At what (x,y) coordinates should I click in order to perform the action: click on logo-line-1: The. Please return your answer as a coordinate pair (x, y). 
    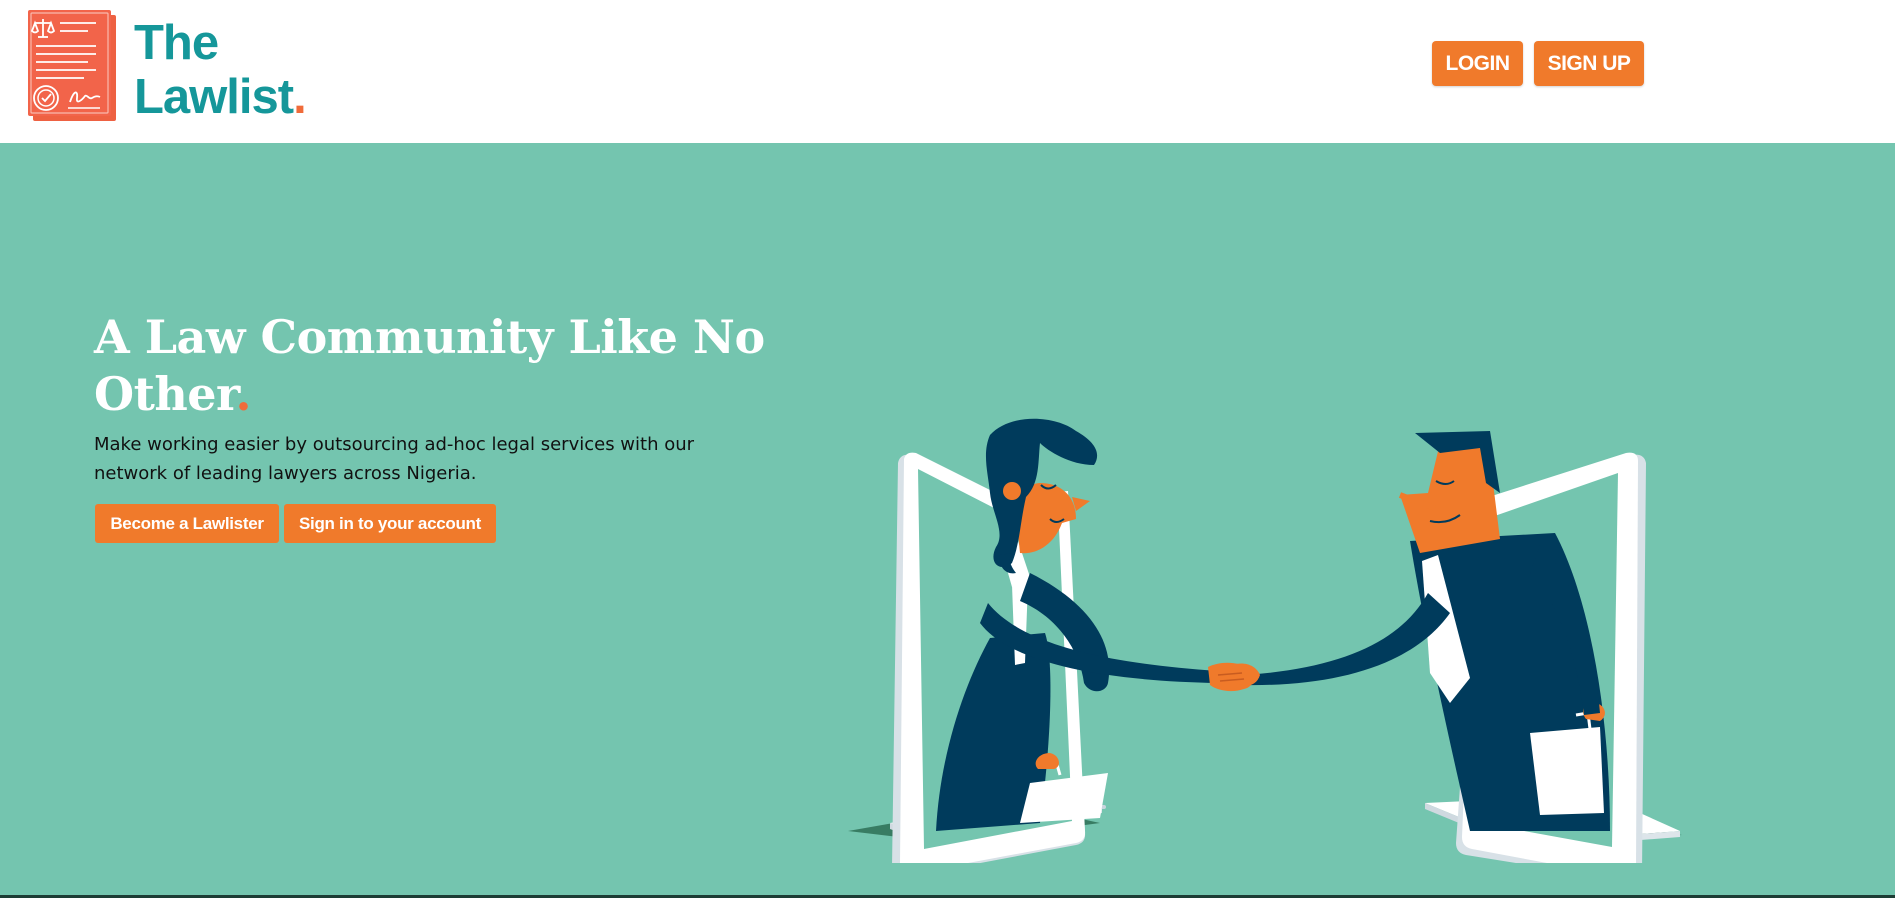
    Looking at the image, I should click on (176, 43).